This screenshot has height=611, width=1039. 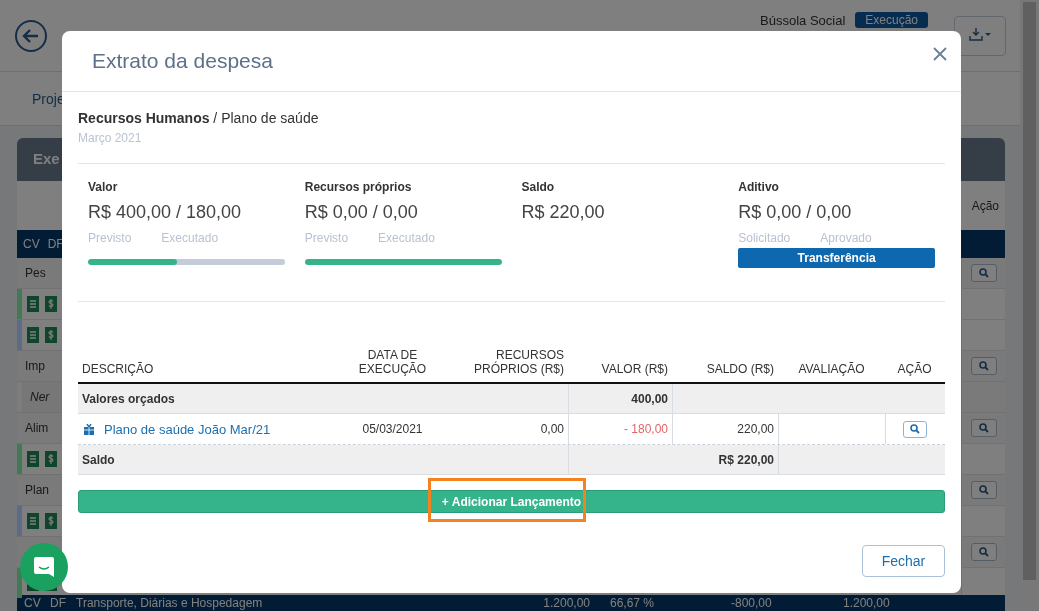 I want to click on column-header: DATA DE EXECUÇÃO, so click(x=392, y=363).